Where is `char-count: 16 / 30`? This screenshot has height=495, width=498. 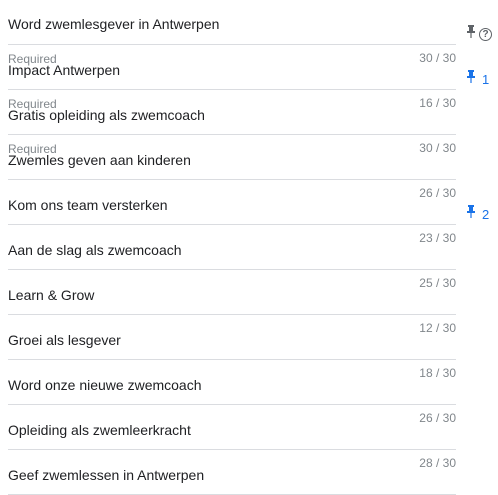 char-count: 16 / 30 is located at coordinates (437, 103).